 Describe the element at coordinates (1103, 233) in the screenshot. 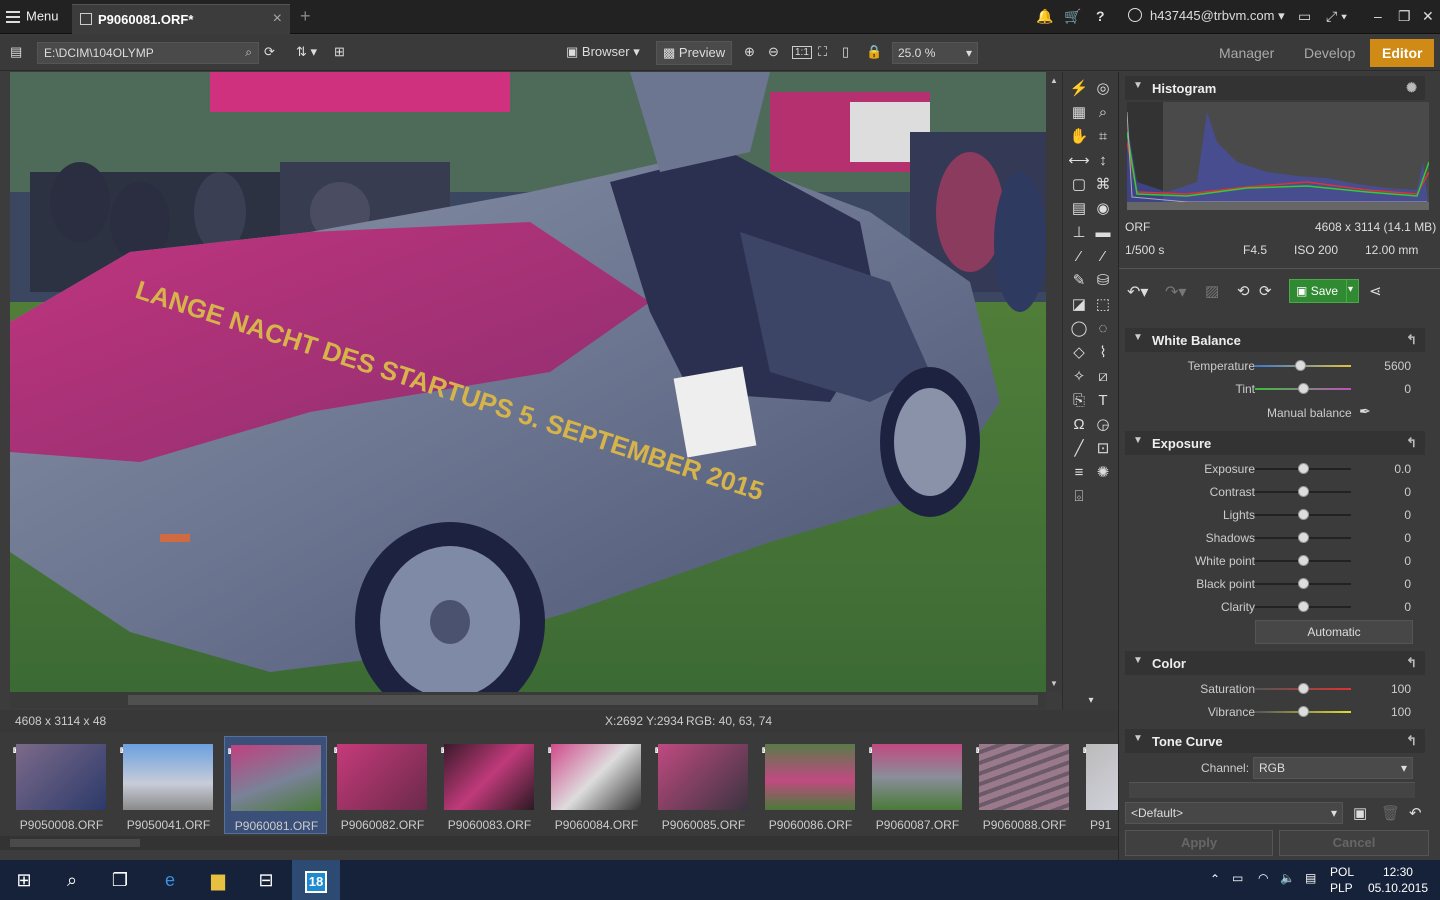

I see `eraser-icon: ▬` at that location.